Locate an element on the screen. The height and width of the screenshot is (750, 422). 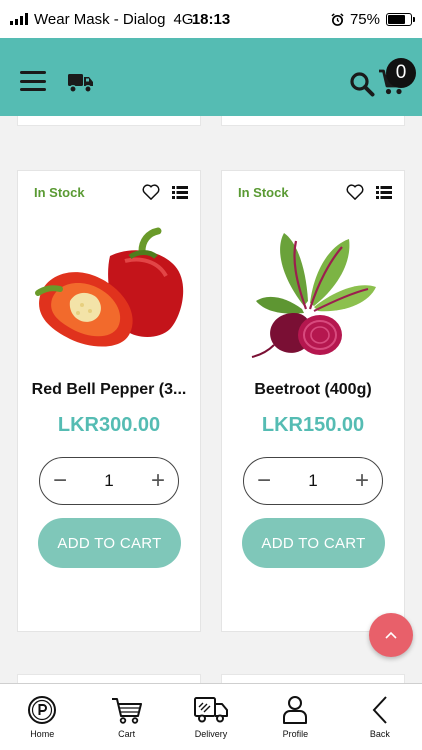
menu-icon is located at coordinates (33, 81).